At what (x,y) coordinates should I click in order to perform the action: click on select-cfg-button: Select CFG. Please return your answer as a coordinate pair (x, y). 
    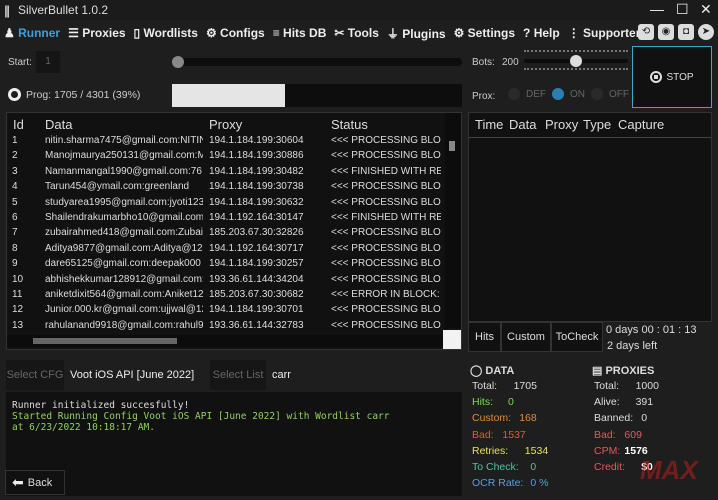
    Looking at the image, I should click on (35, 375).